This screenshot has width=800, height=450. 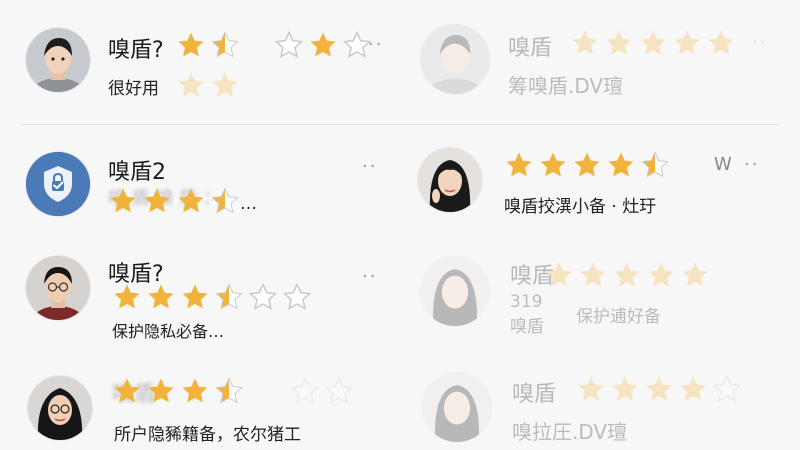 I want to click on review-text: 筹嗅盾.DV璮, so click(x=566, y=86).